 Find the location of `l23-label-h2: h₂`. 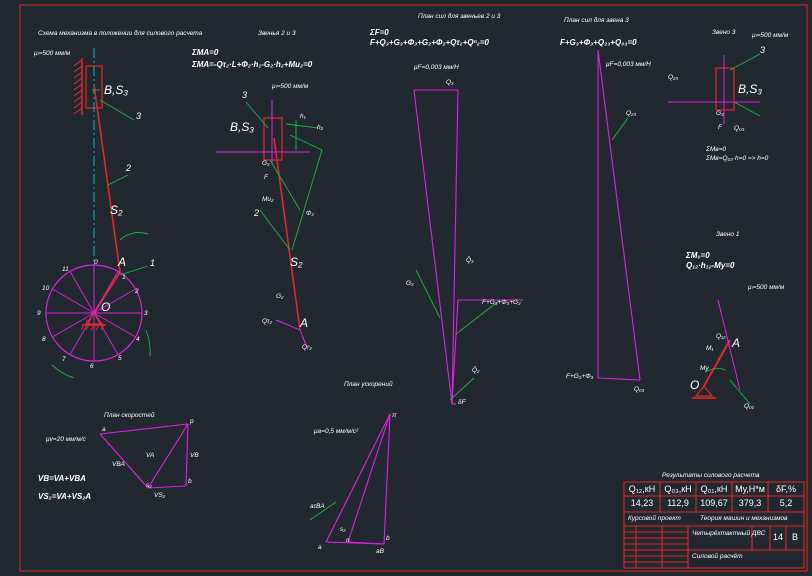

l23-label-h2: h₂ is located at coordinates (320, 127).